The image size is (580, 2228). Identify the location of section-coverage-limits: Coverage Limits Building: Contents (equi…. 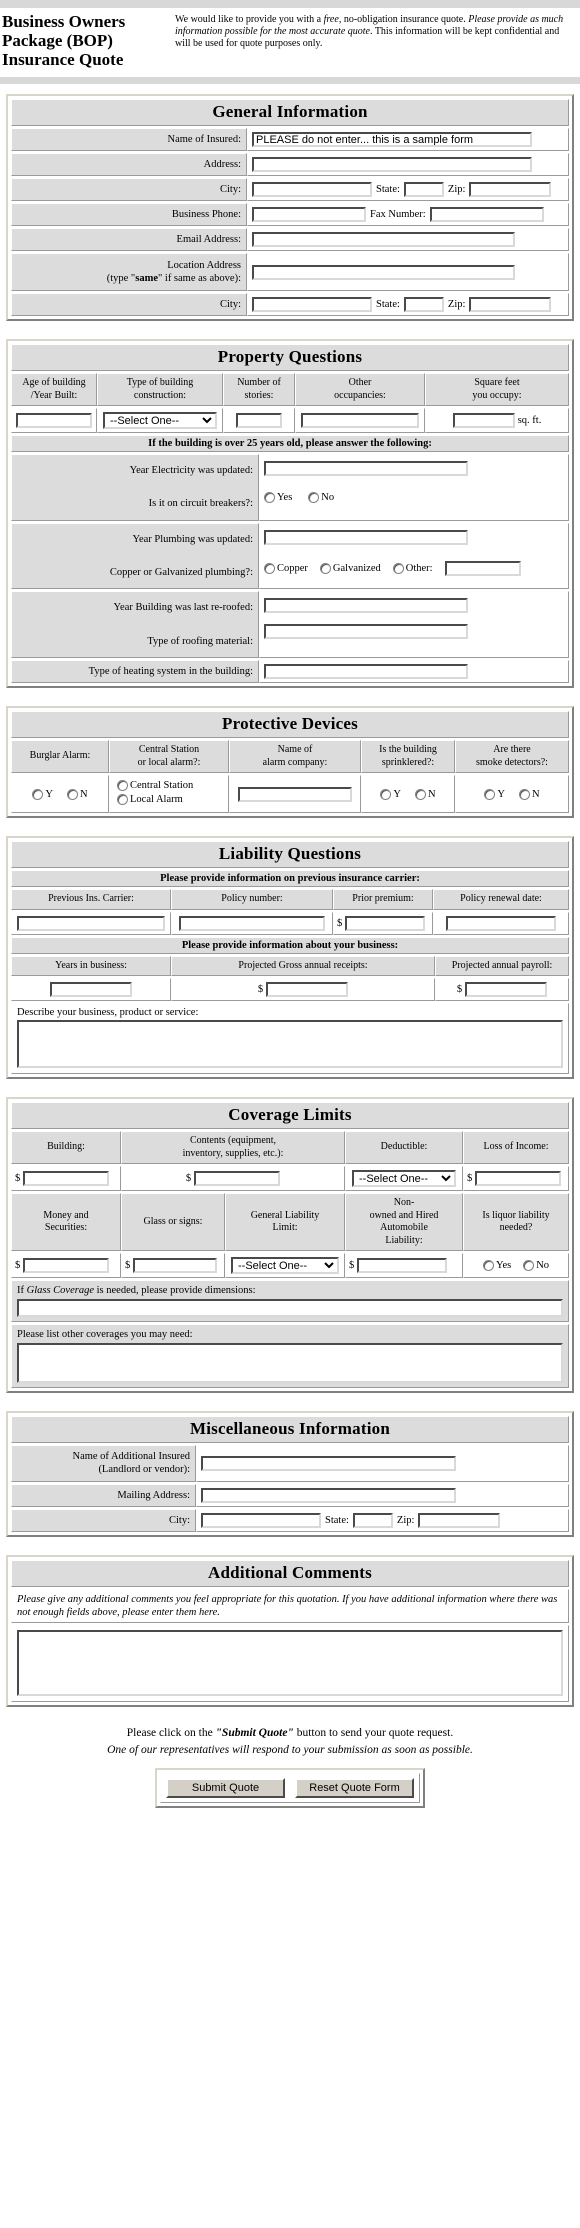
(290, 1245).